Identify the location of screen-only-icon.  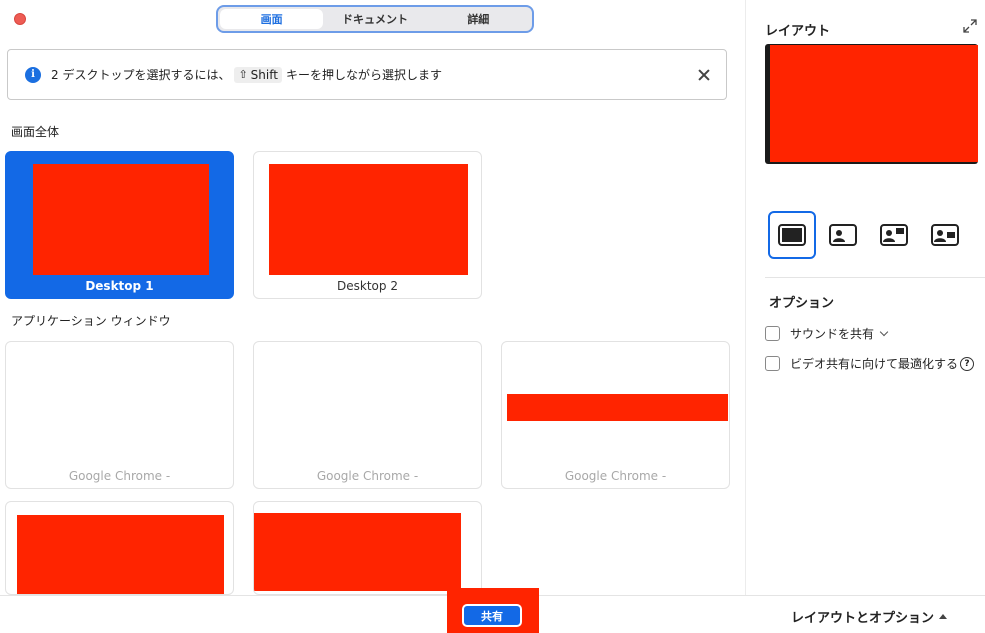
(792, 235).